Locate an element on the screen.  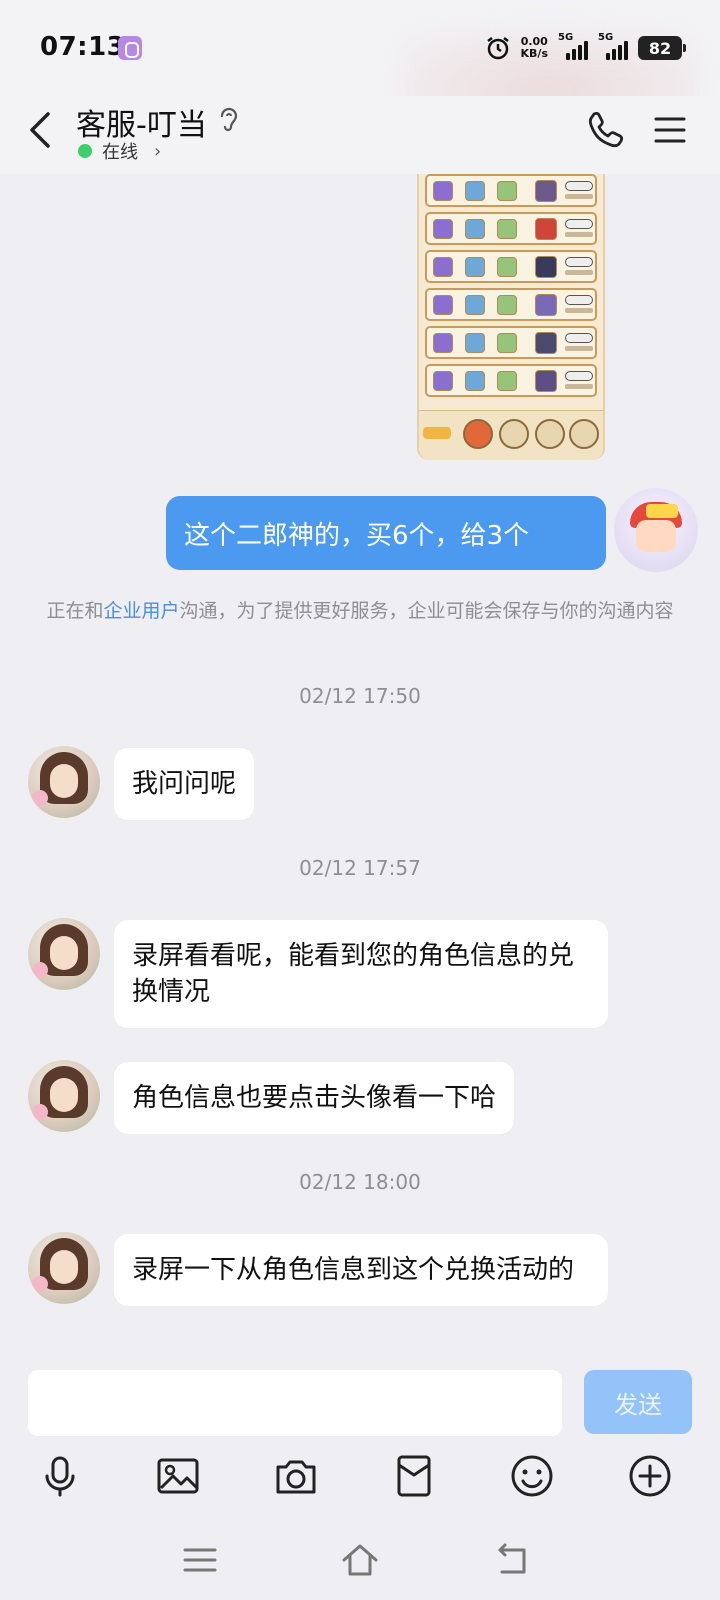
chevron-right-icon: › is located at coordinates (158, 151).